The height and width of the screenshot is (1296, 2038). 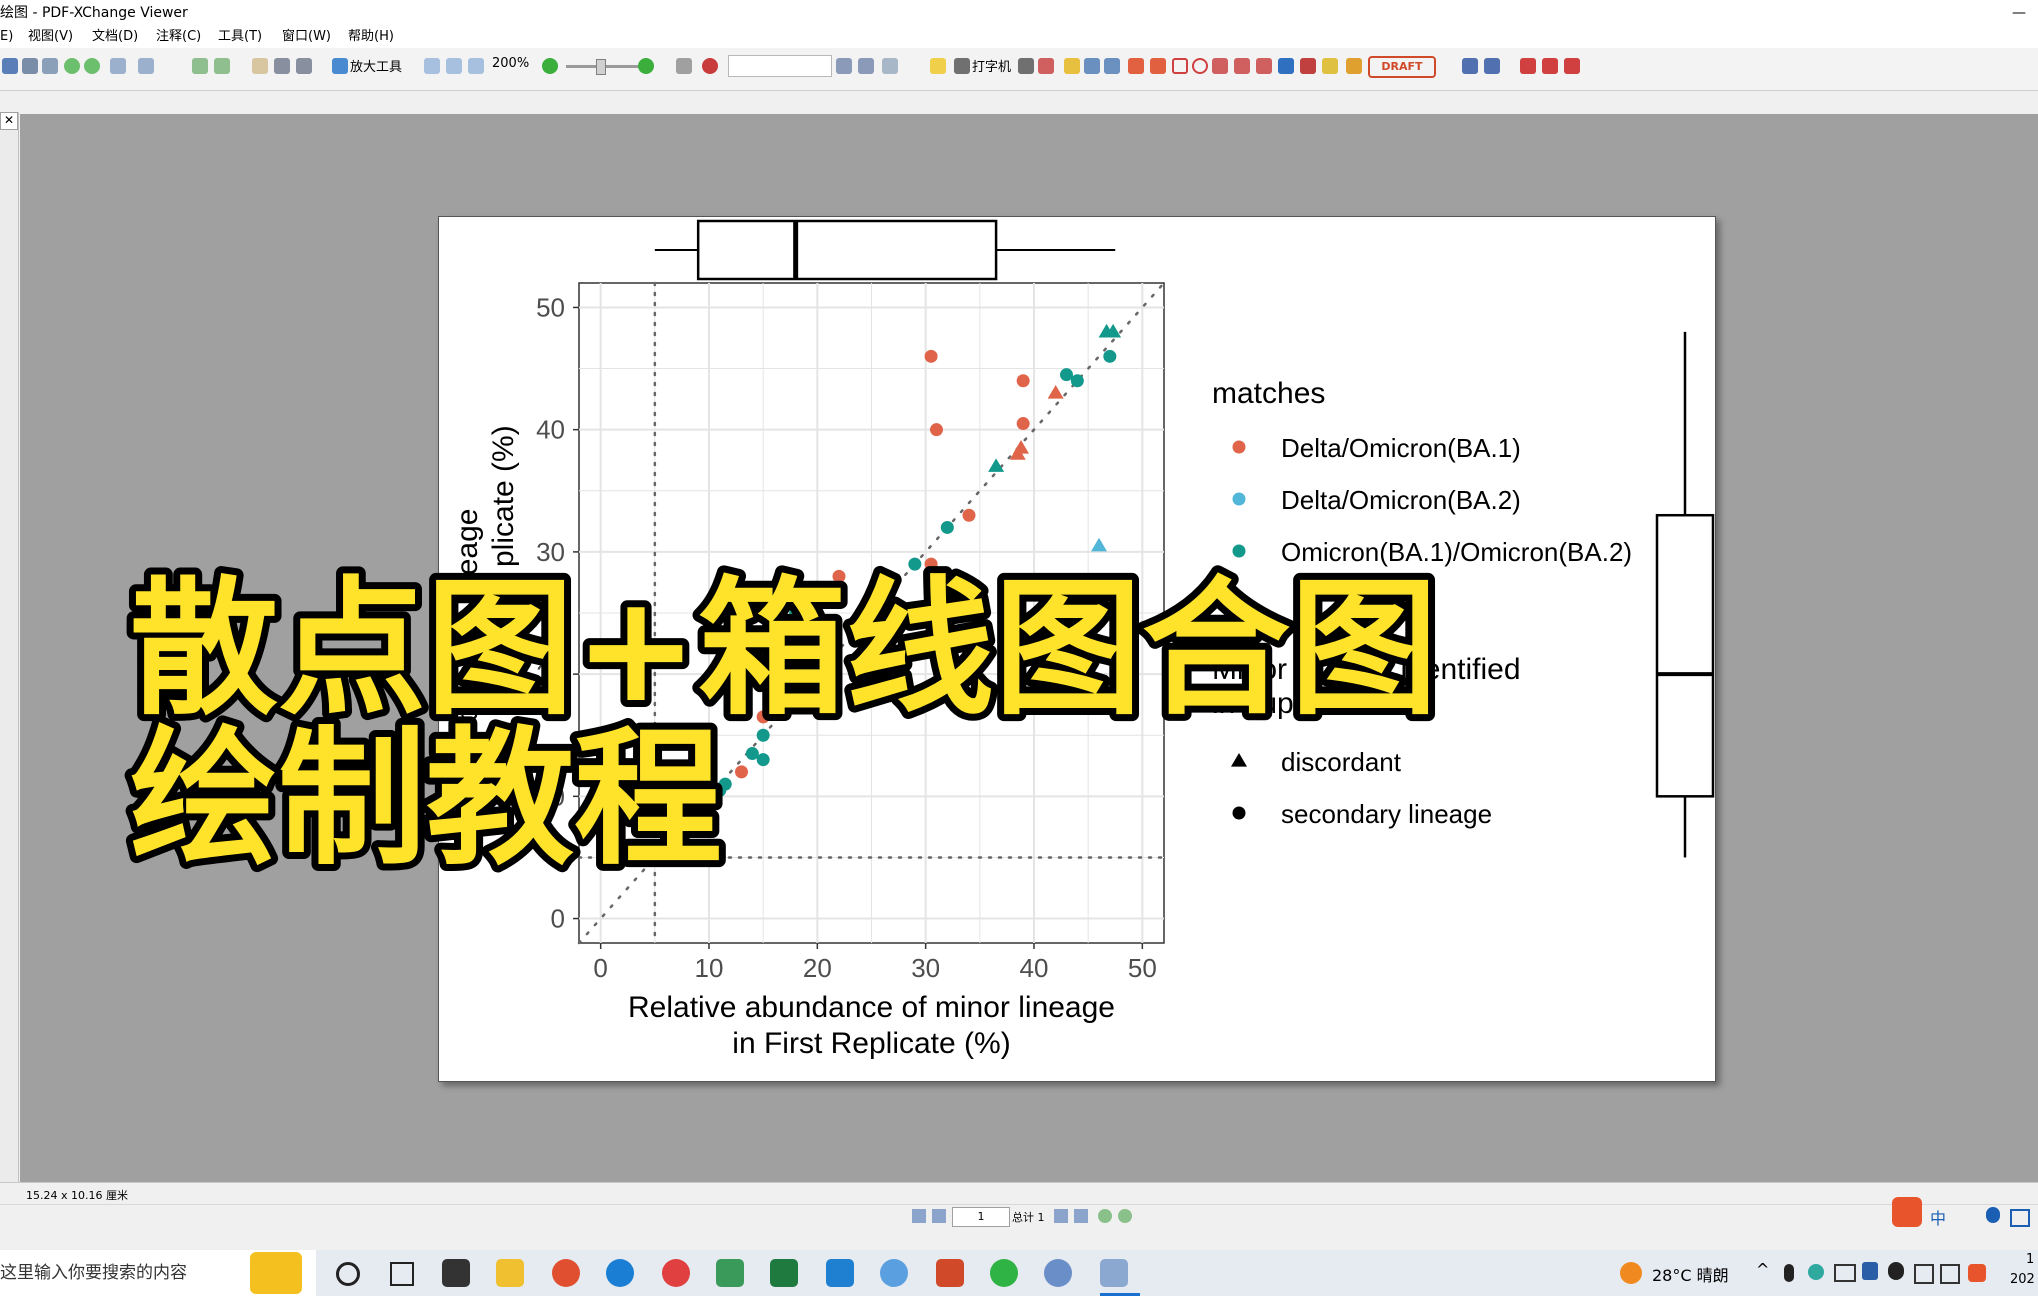 What do you see at coordinates (30, 66) in the screenshot?
I see `print-icon` at bounding box center [30, 66].